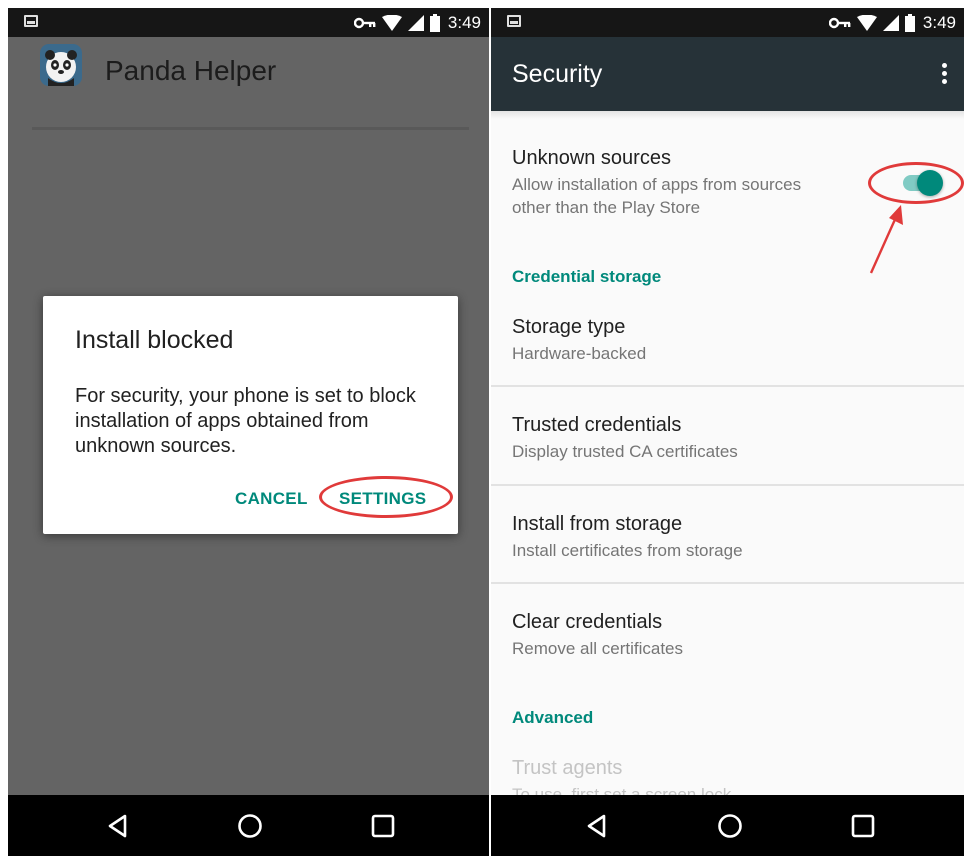 This screenshot has width=964, height=856. I want to click on settings-highlight-ring, so click(386, 497).